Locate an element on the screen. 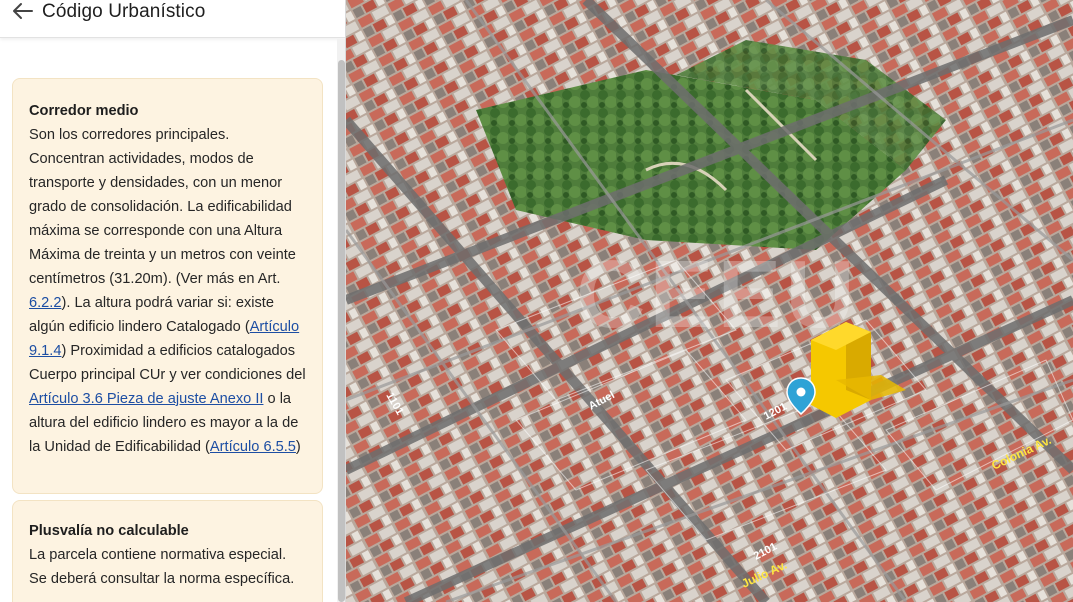  back-button is located at coordinates (23, 11).